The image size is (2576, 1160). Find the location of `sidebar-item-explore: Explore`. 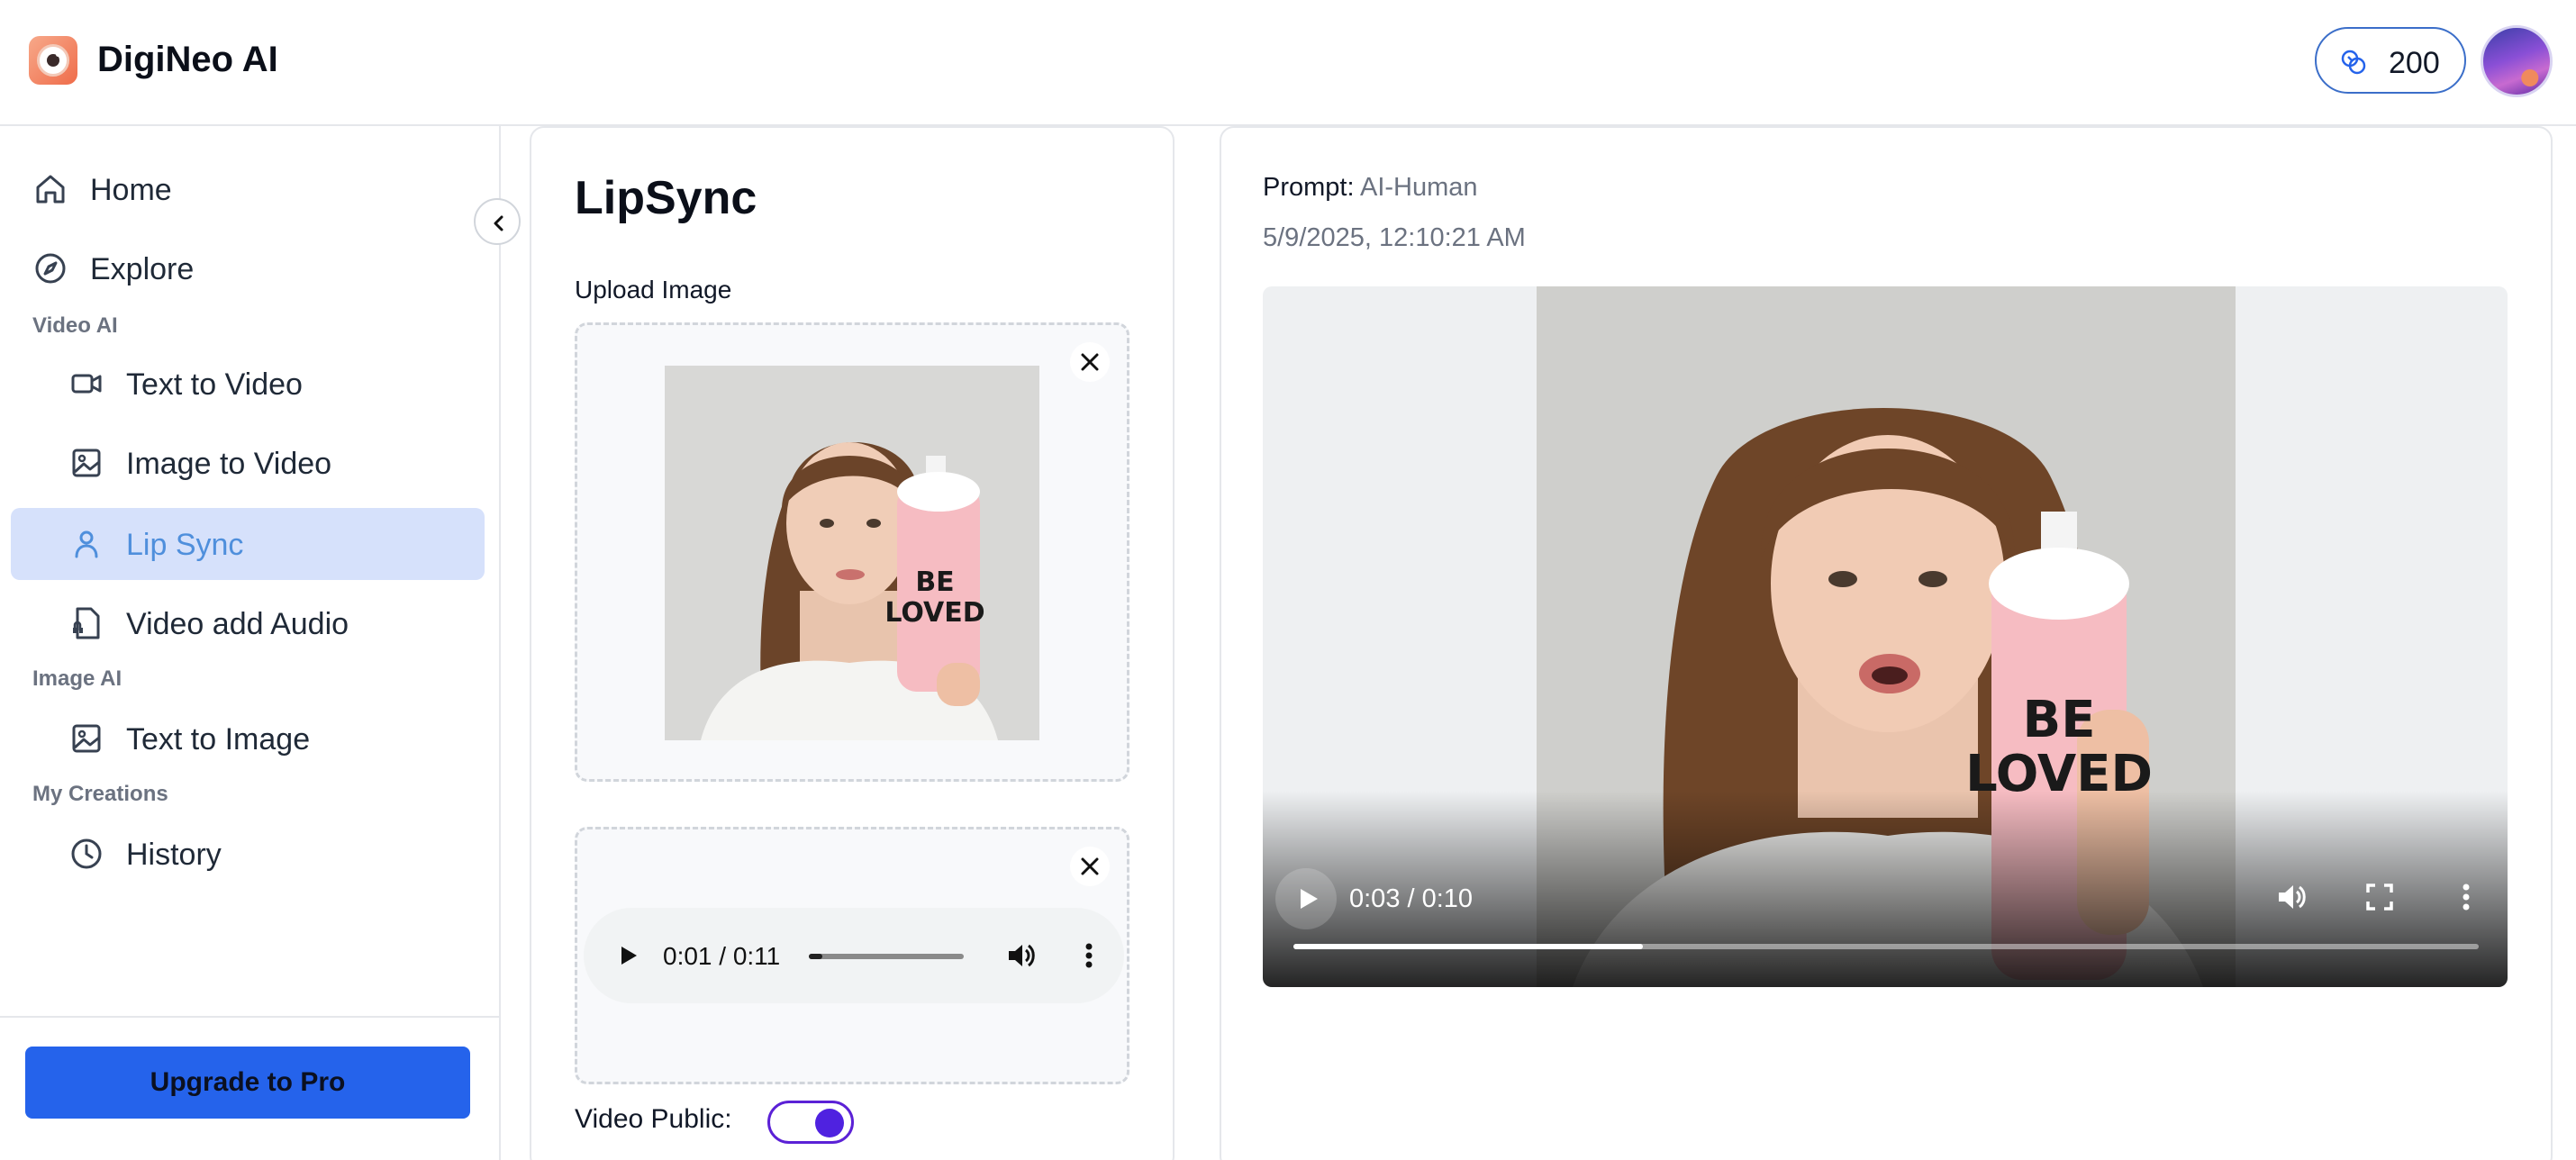

sidebar-item-explore: Explore is located at coordinates (248, 268).